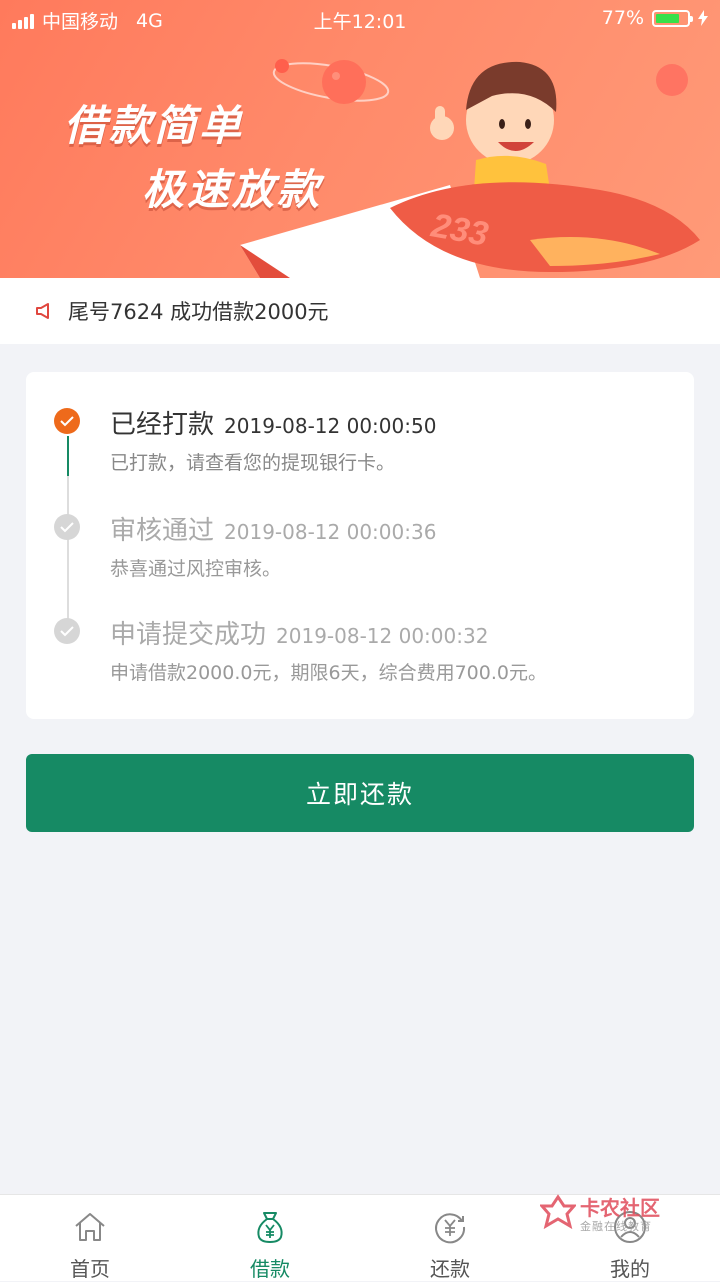 Image resolution: width=720 pixels, height=1282 pixels. I want to click on step-desc: 申请借款2000.0元，期限6天，综合费用700.0元。, so click(328, 673).